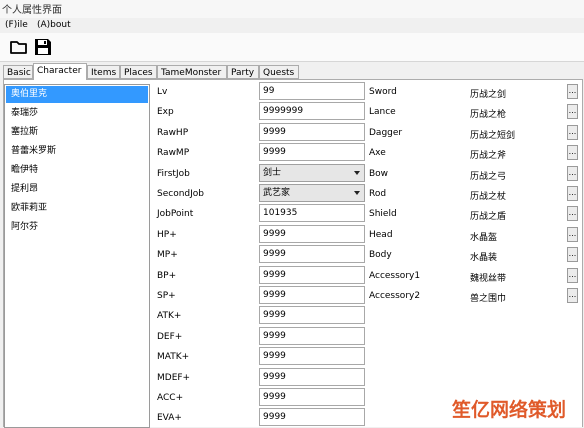  I want to click on equip-item-dagger: 历战之短剑, so click(493, 136).